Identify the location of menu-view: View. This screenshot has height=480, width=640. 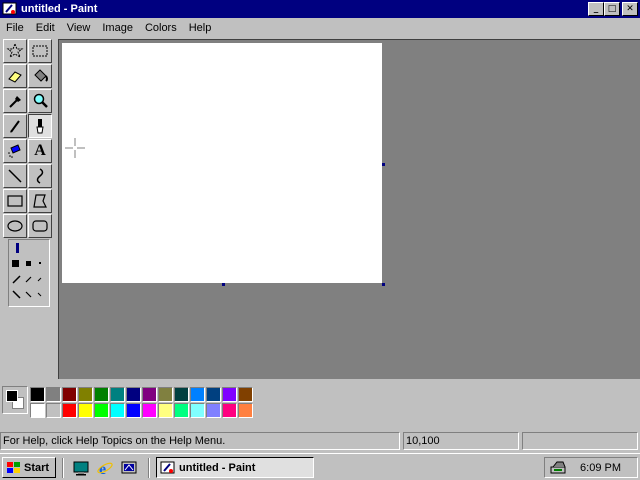
(79, 28).